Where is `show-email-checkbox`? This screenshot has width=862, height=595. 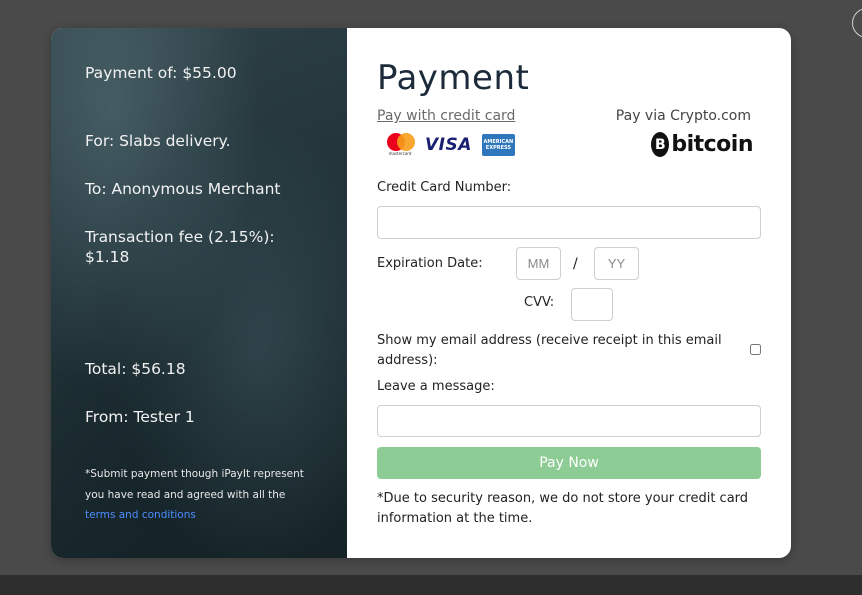 show-email-checkbox is located at coordinates (755, 349).